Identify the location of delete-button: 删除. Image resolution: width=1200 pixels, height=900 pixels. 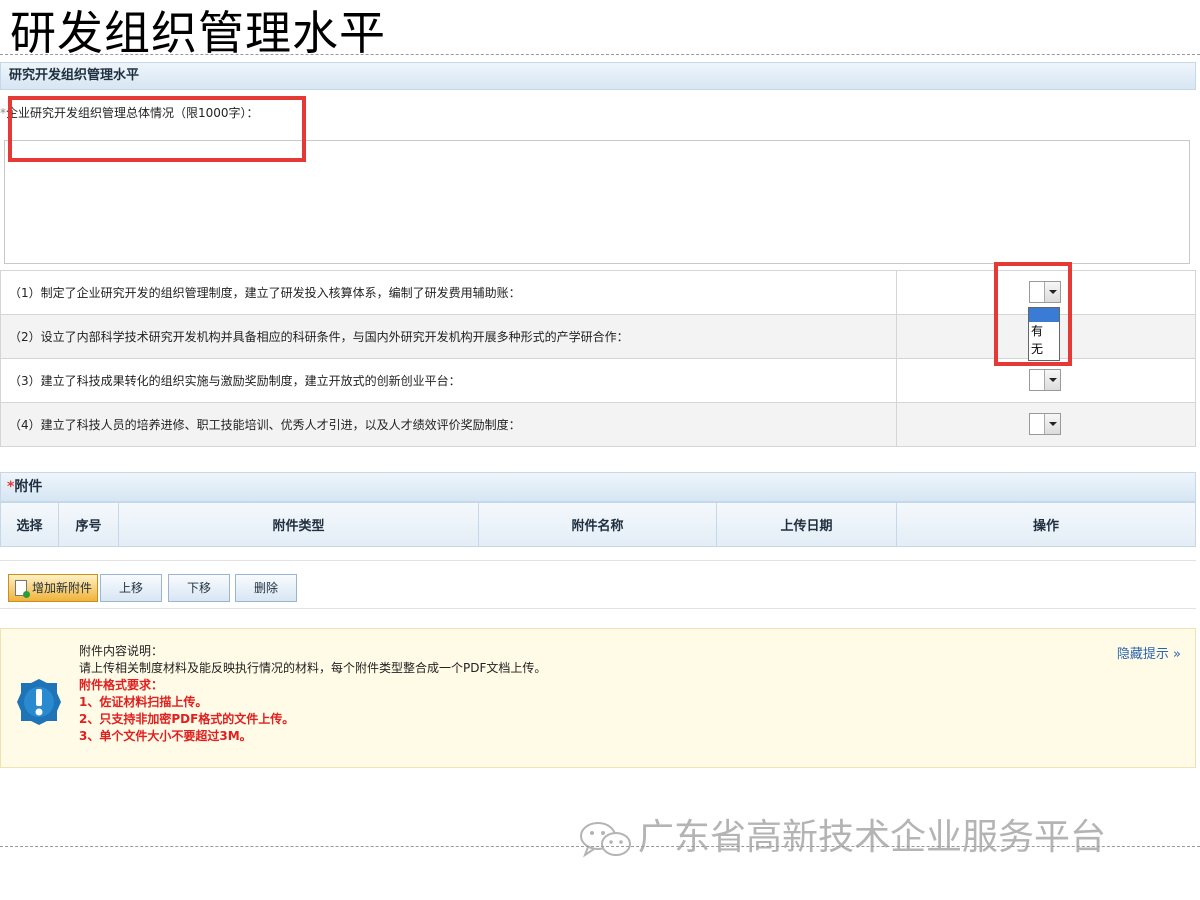
(266, 588).